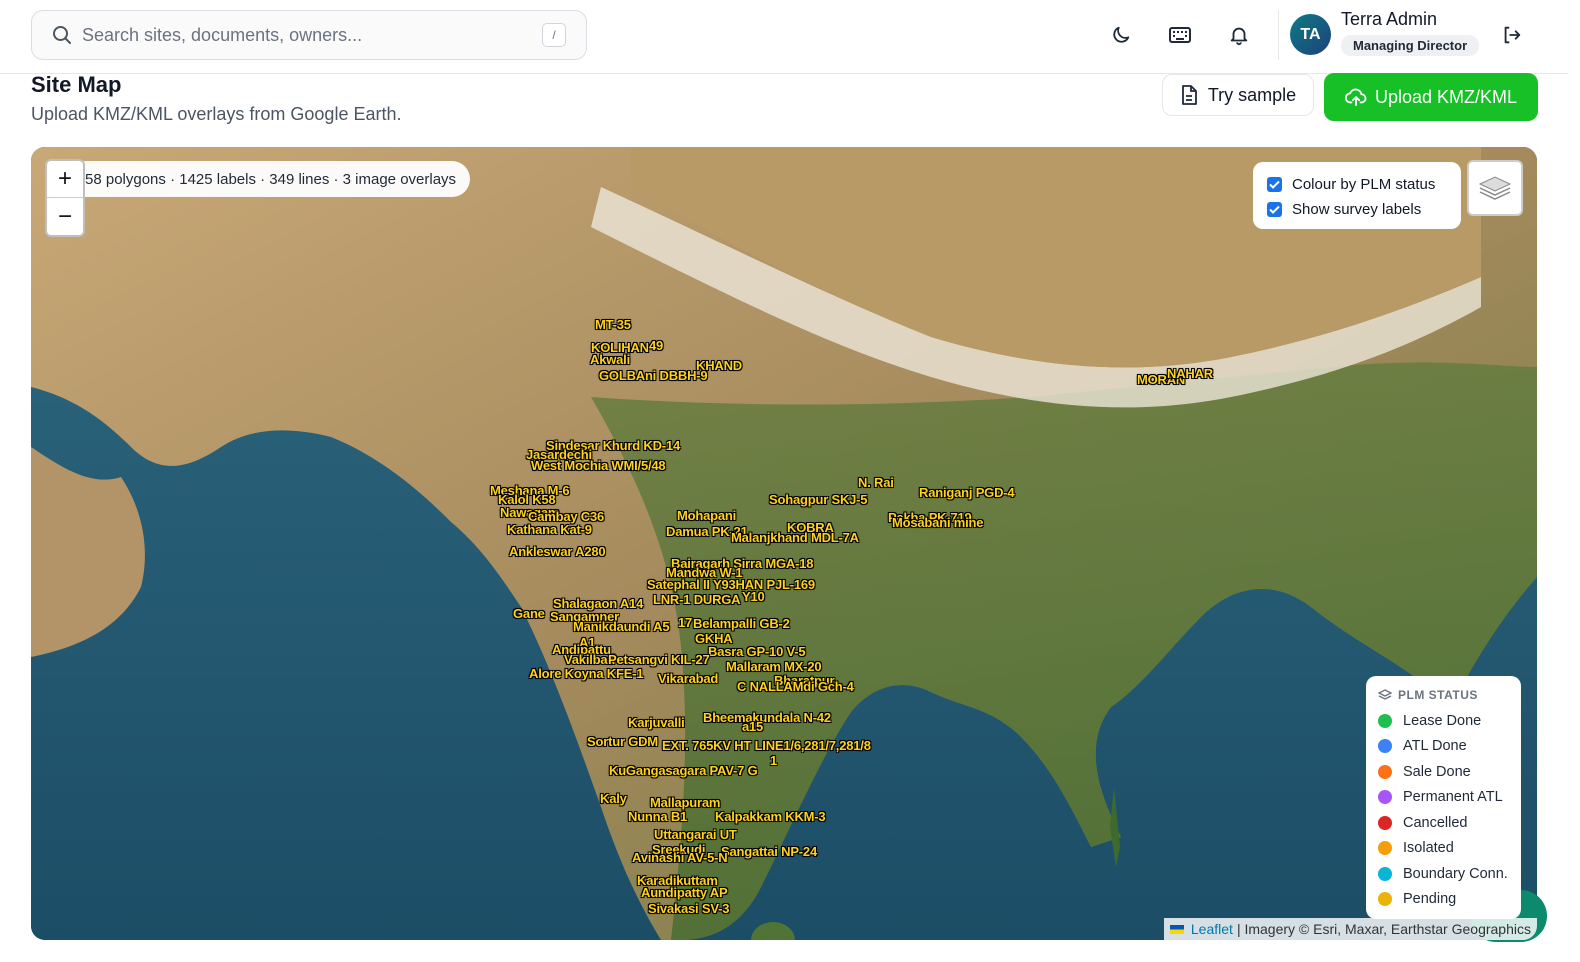  I want to click on user-name: Terra Admin, so click(1389, 19).